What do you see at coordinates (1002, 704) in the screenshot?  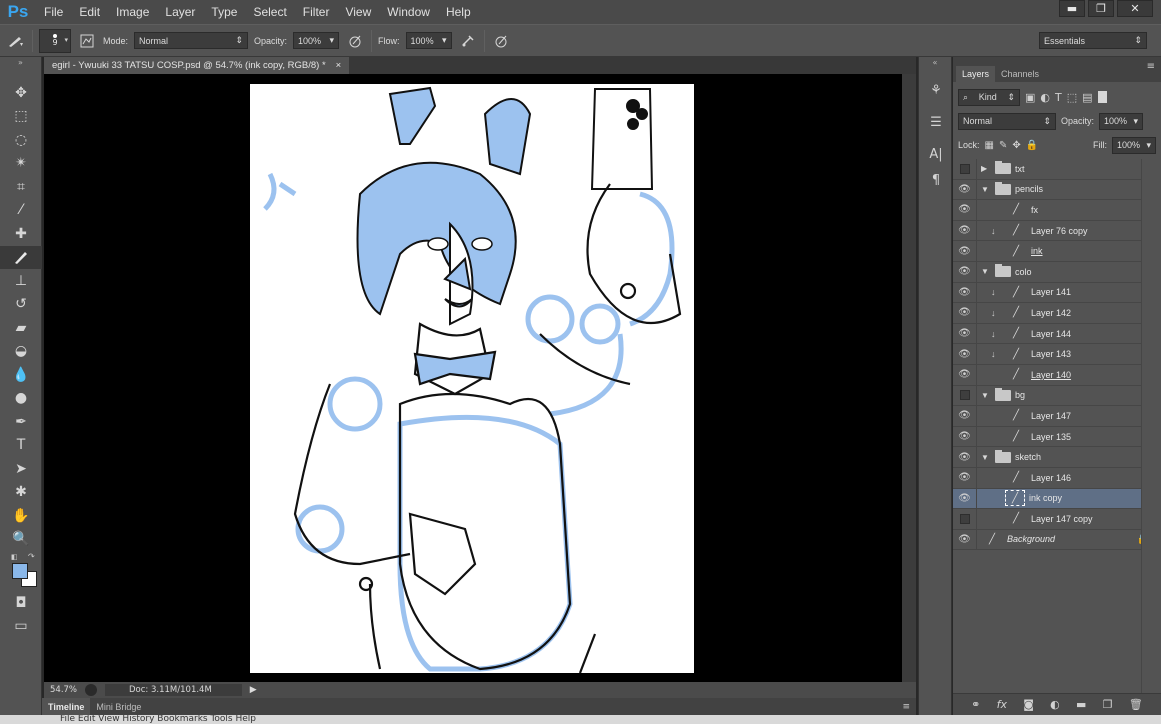 I see `layer-style-icon: fx` at bounding box center [1002, 704].